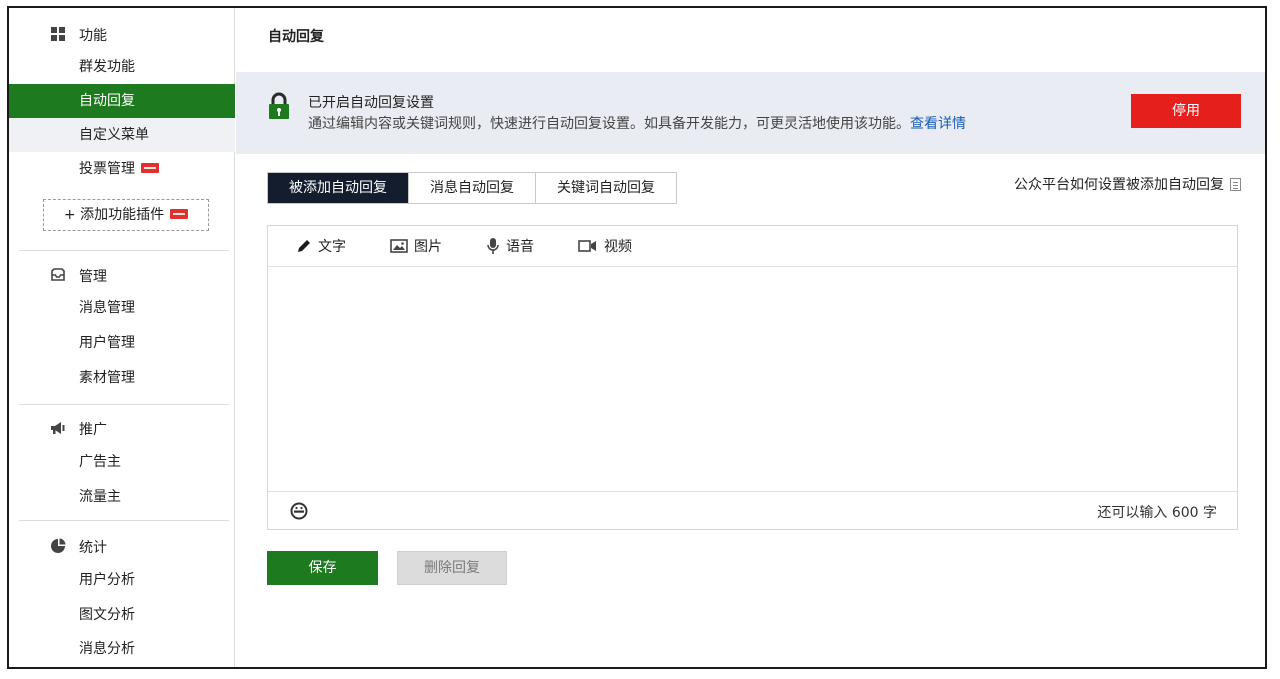 This screenshot has height=679, width=1280. What do you see at coordinates (296, 37) in the screenshot?
I see `page-title: 自动回复` at bounding box center [296, 37].